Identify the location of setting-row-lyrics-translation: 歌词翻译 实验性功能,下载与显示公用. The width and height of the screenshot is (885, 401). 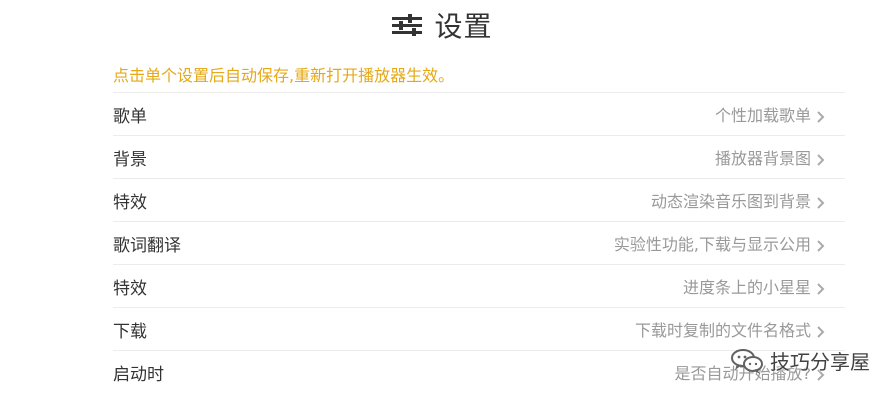
(479, 242).